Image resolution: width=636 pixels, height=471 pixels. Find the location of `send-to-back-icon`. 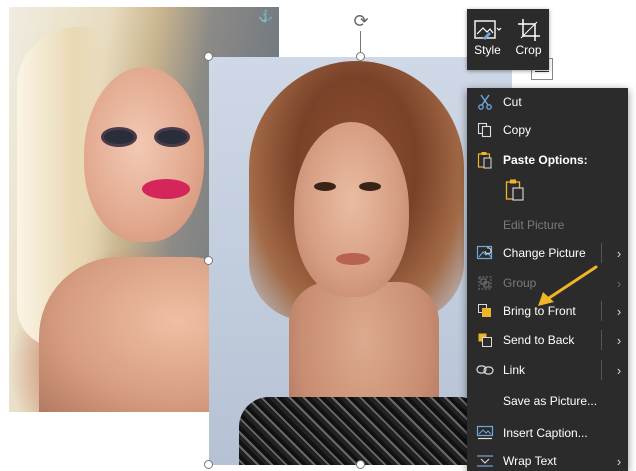

send-to-back-icon is located at coordinates (485, 340).